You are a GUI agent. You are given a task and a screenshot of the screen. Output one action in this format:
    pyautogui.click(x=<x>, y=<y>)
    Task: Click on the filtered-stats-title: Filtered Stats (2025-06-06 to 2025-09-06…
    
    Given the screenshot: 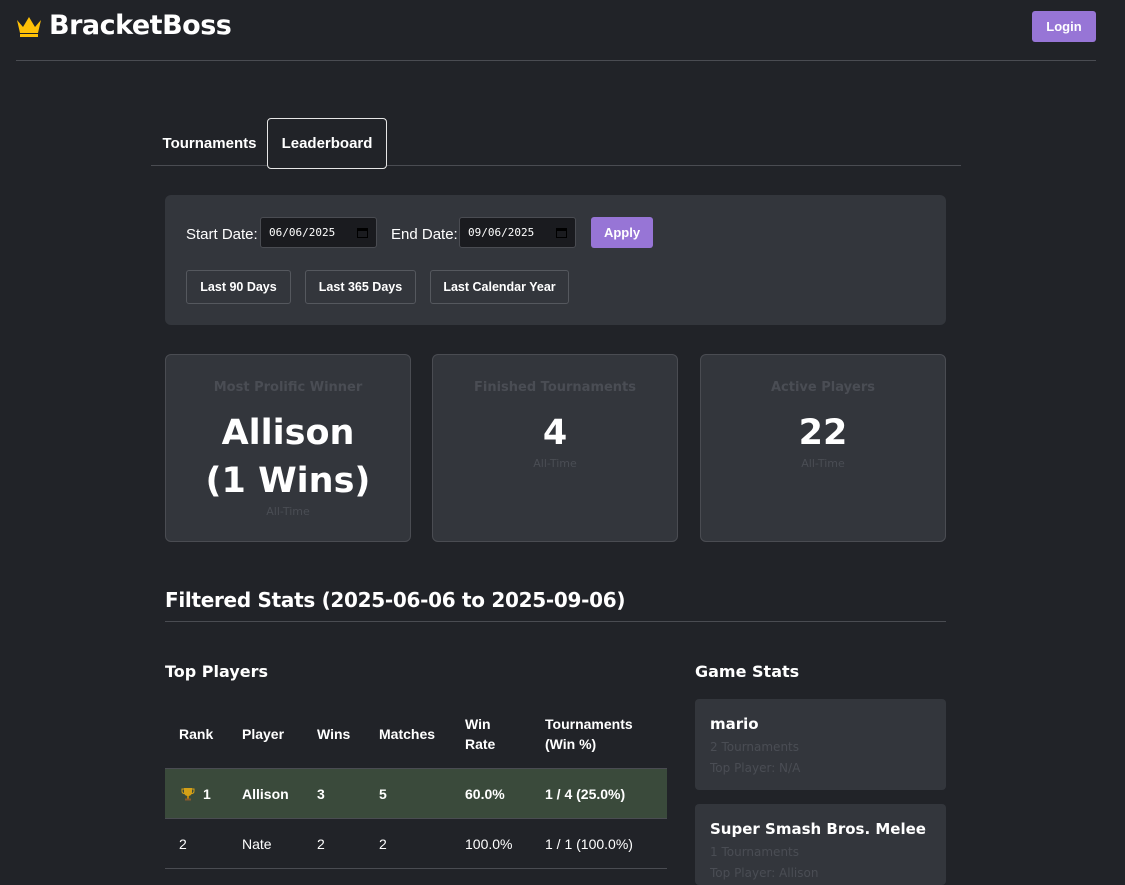 What is the action you would take?
    pyautogui.click(x=555, y=605)
    